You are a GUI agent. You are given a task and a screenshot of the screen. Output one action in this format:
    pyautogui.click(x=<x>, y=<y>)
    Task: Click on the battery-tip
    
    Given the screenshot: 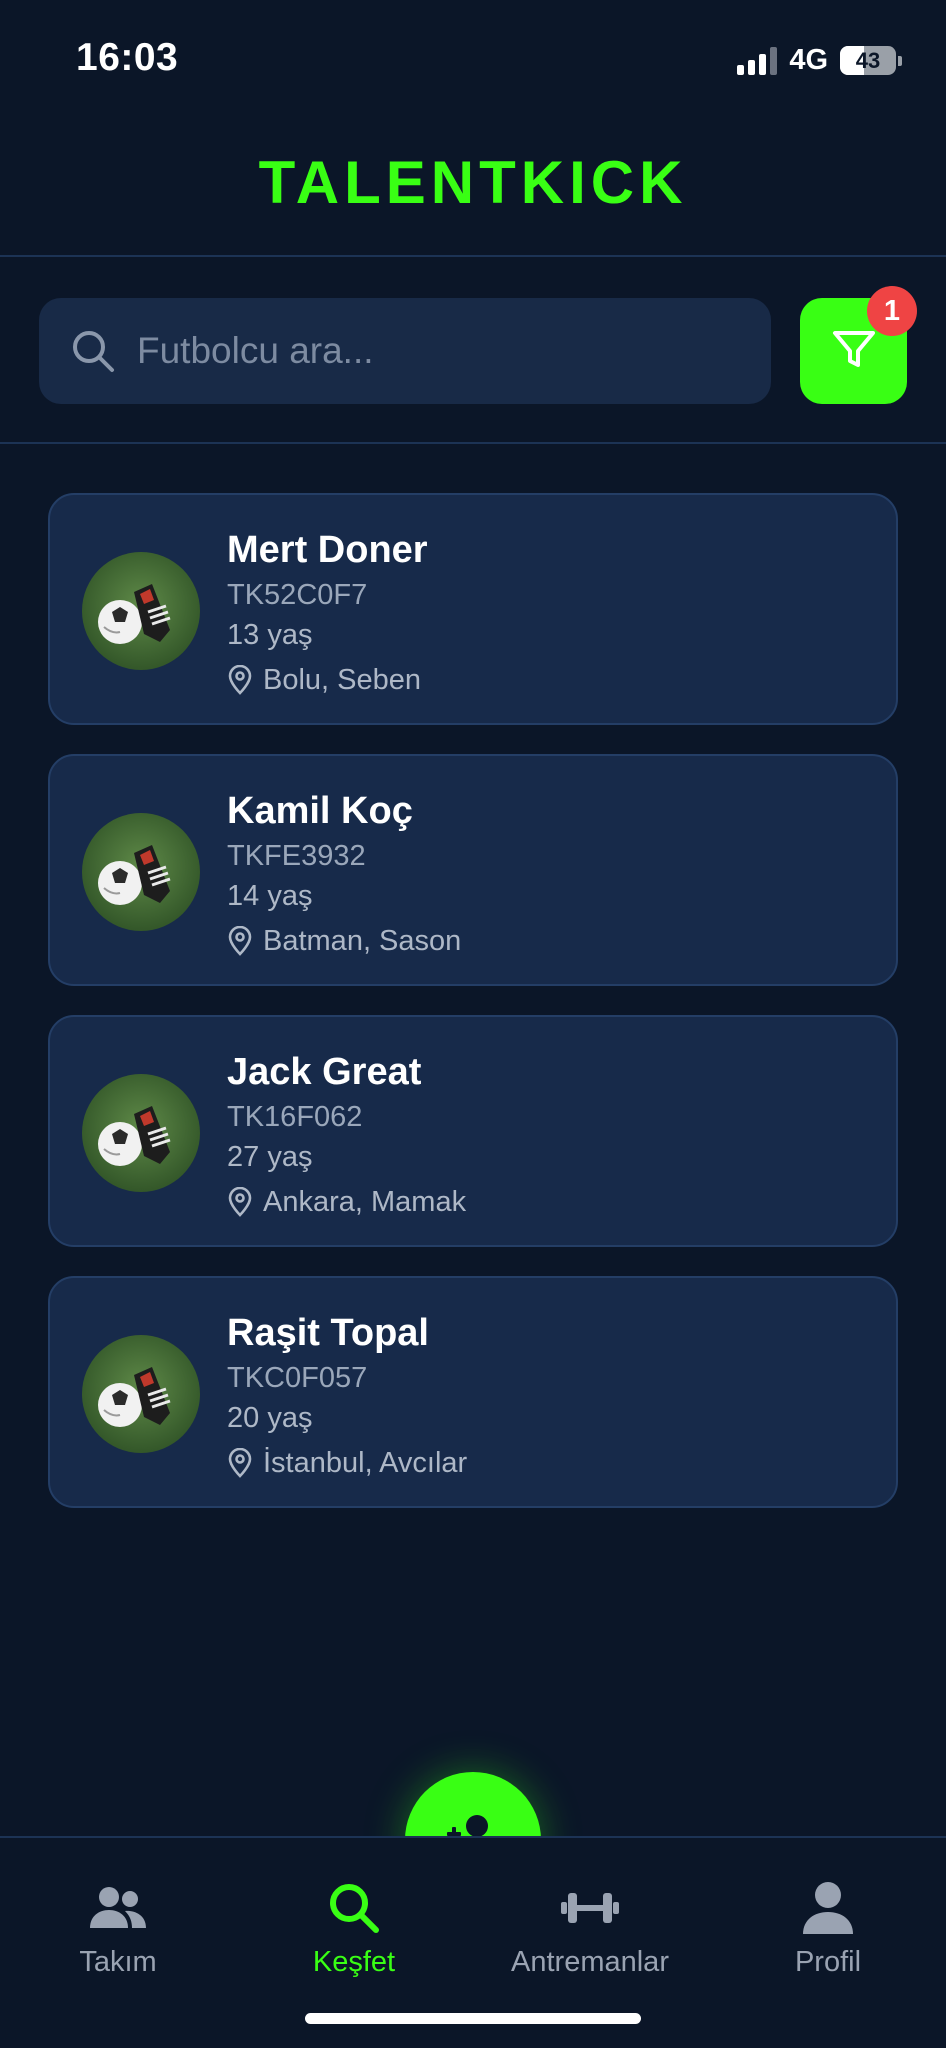 What is the action you would take?
    pyautogui.click(x=900, y=60)
    